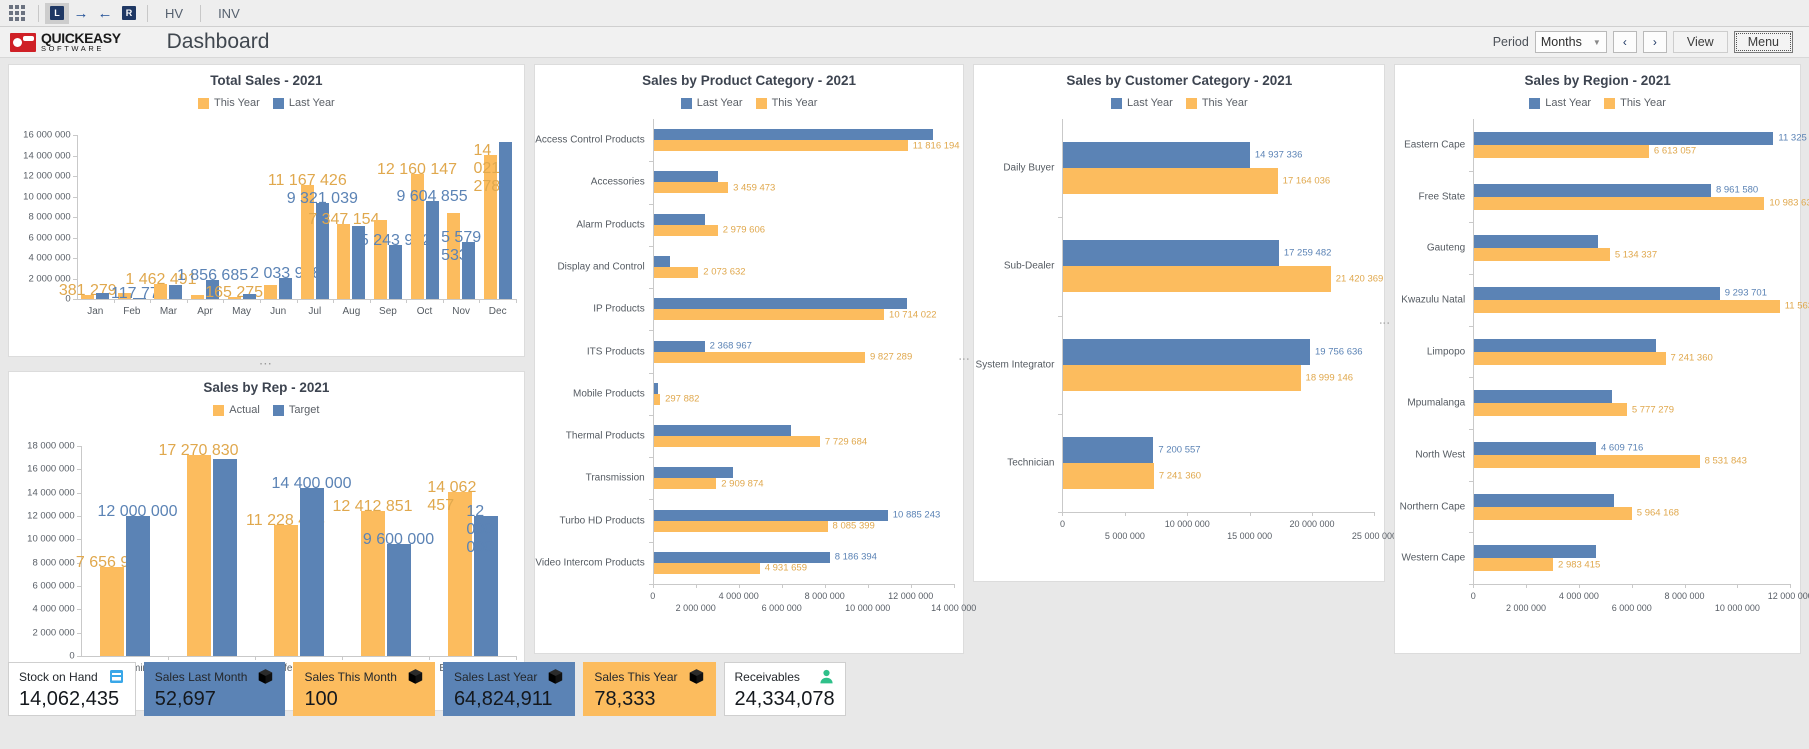 The height and width of the screenshot is (749, 1809). Describe the element at coordinates (72, 689) in the screenshot. I see `kpi-tile-stock-on-hand: Stock on Hand 14,062,435` at that location.